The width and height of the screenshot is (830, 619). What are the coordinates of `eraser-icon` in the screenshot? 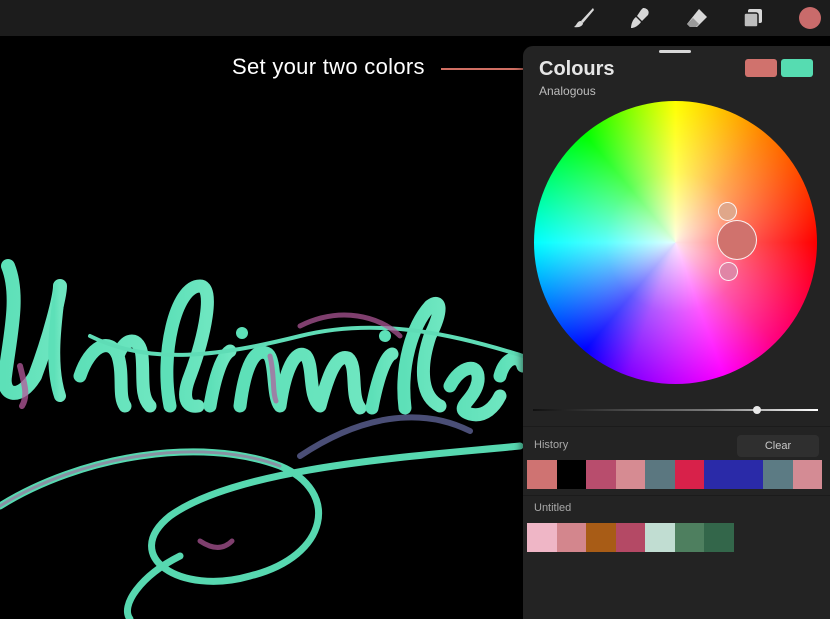 It's located at (697, 18).